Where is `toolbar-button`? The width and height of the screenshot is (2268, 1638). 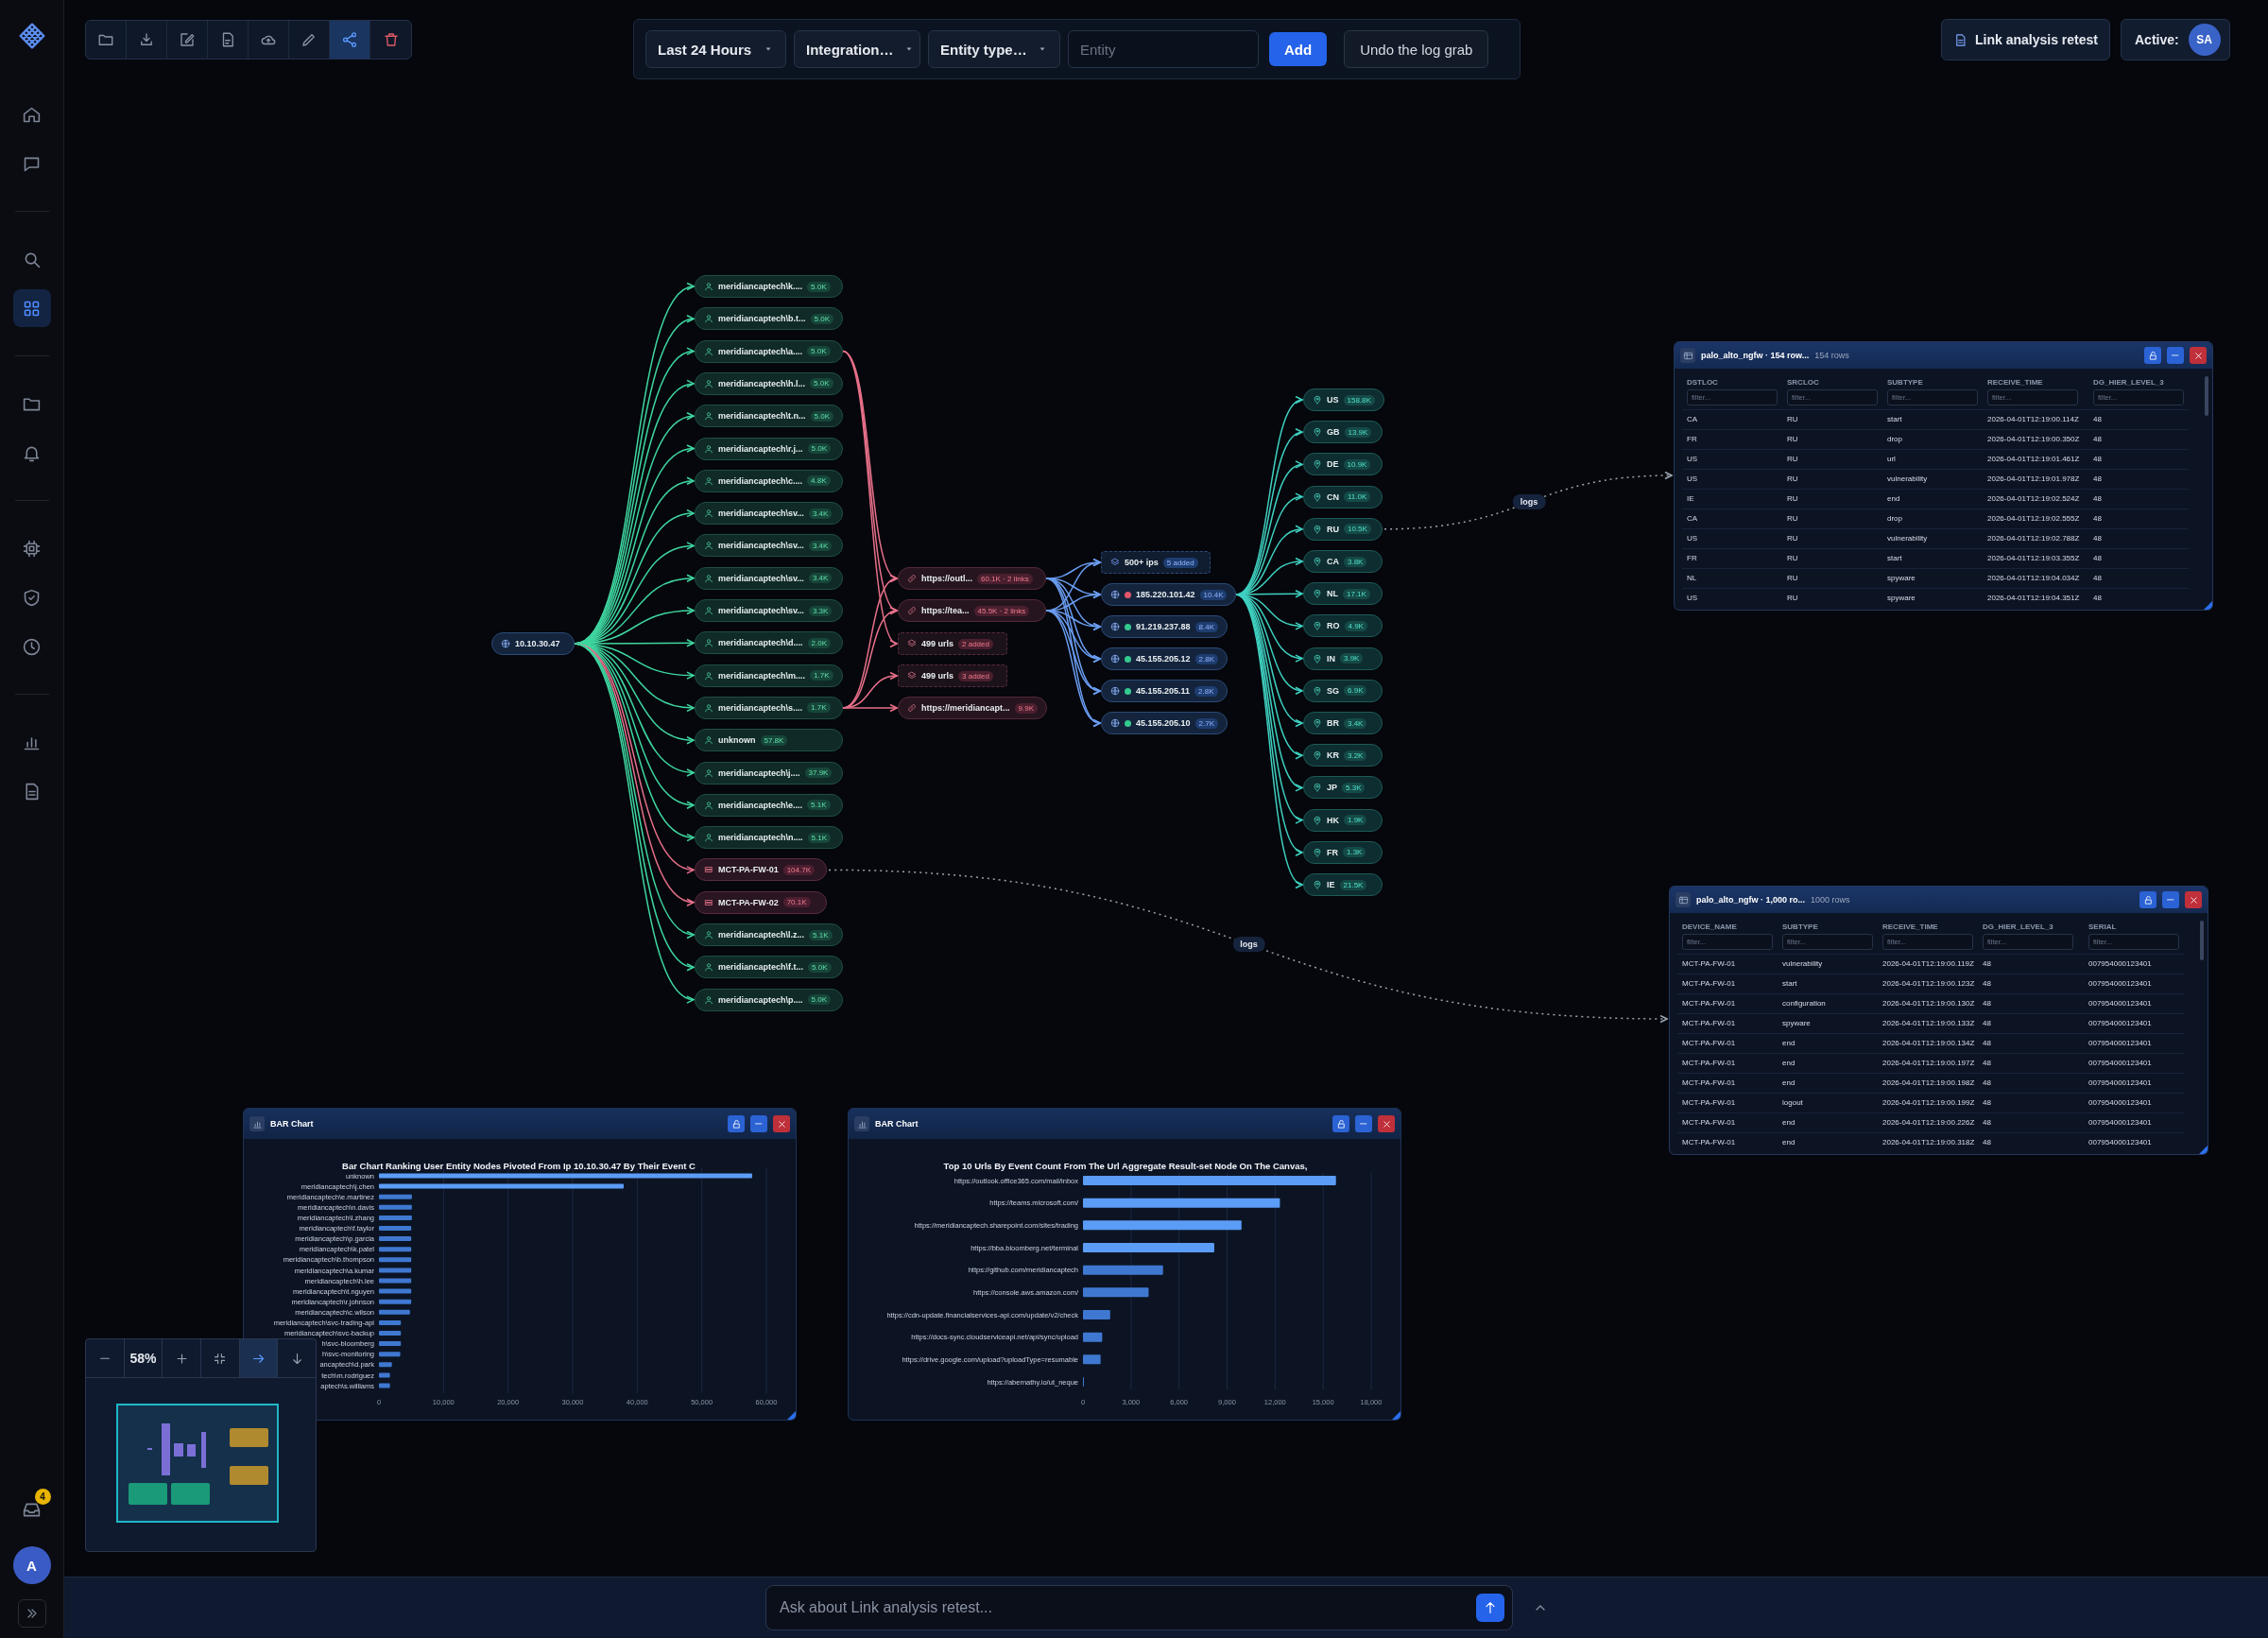 toolbar-button is located at coordinates (350, 40).